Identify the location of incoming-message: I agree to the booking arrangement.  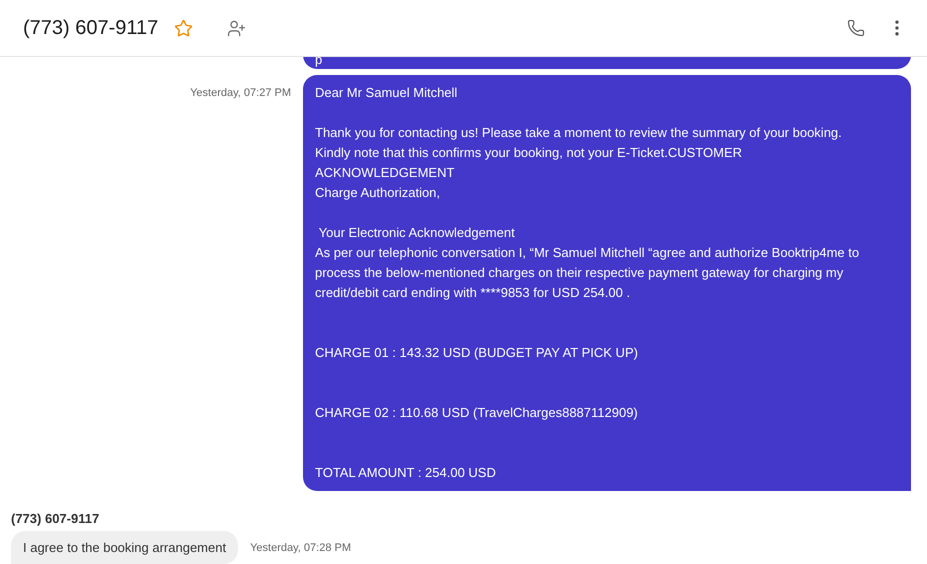
(124, 547).